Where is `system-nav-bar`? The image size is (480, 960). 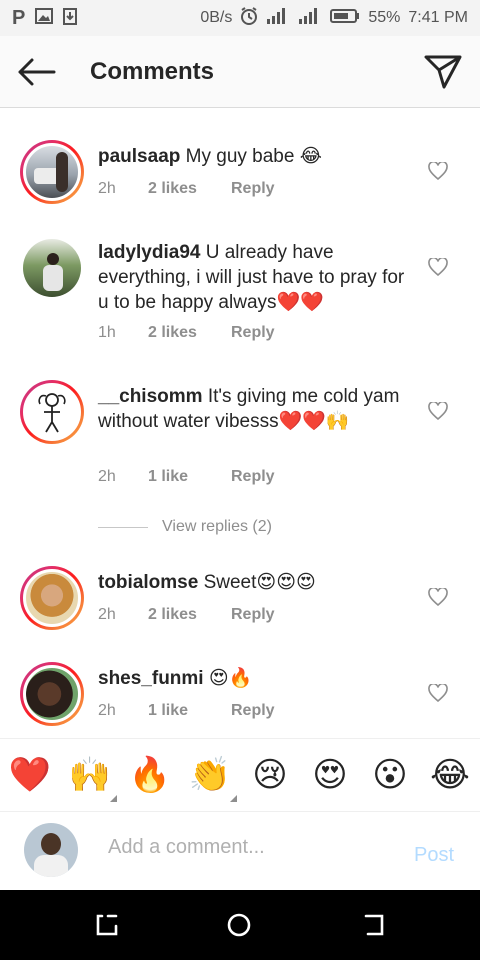 system-nav-bar is located at coordinates (240, 925).